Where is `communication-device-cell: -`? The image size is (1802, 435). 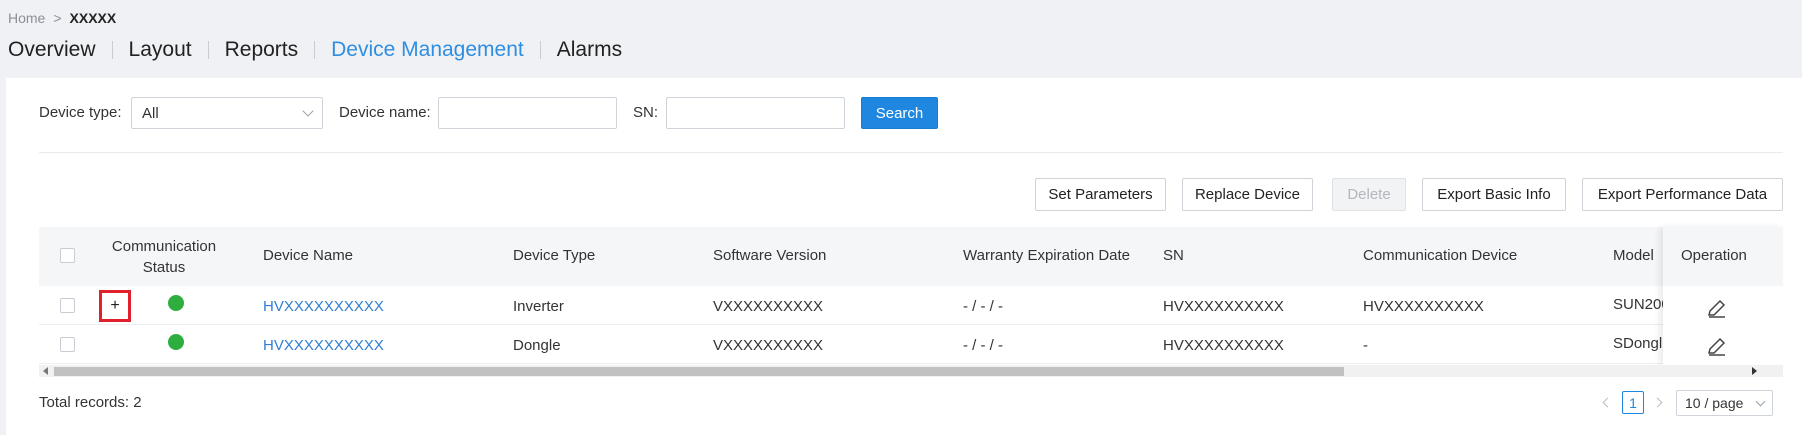 communication-device-cell: - is located at coordinates (1365, 345).